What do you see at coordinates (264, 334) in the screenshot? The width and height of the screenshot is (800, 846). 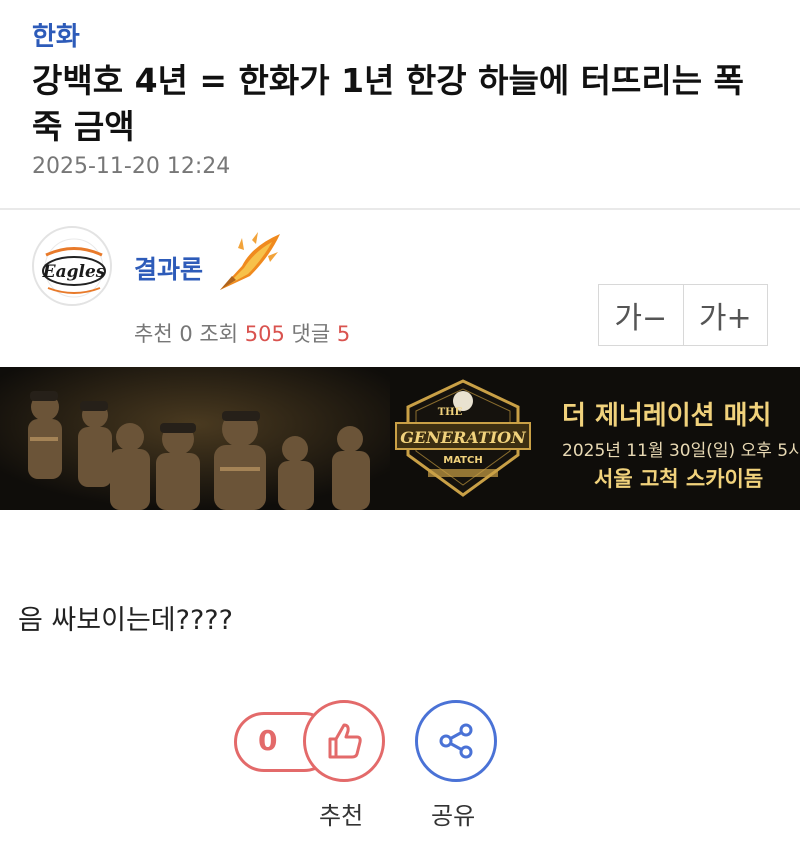 I see `views-stat-count: 505` at bounding box center [264, 334].